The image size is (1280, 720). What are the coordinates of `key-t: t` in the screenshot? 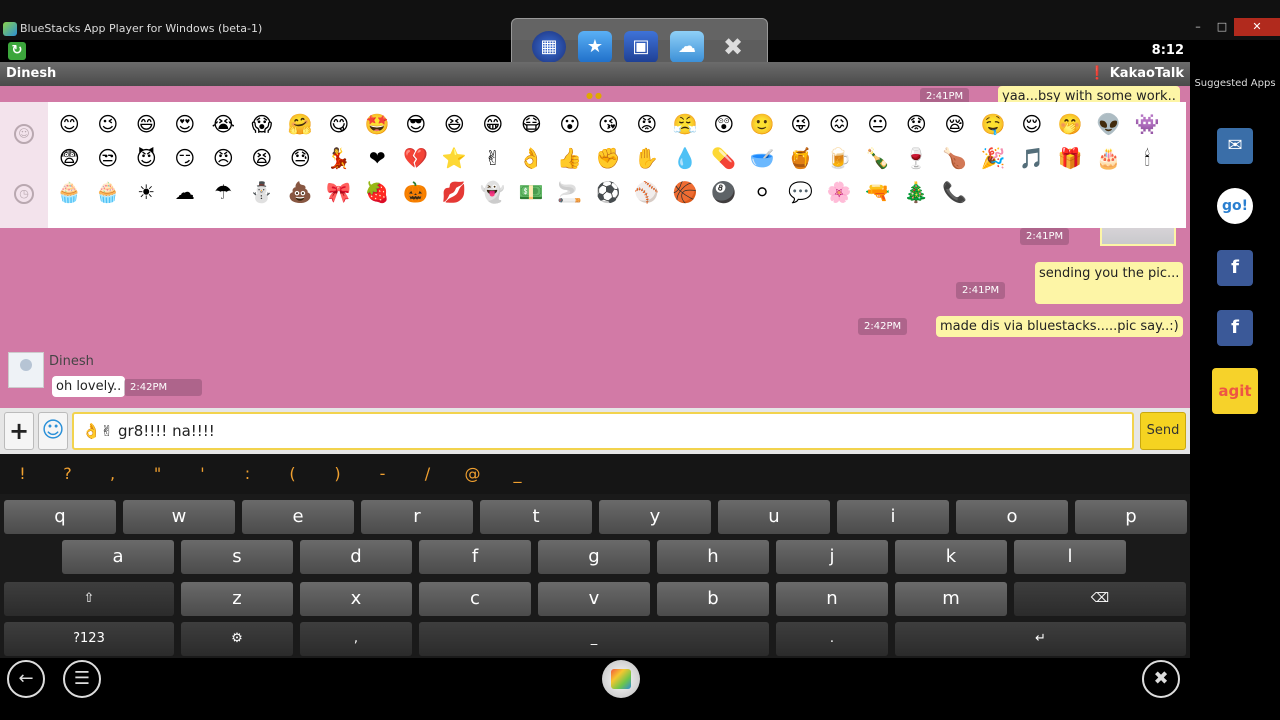 It's located at (536, 517).